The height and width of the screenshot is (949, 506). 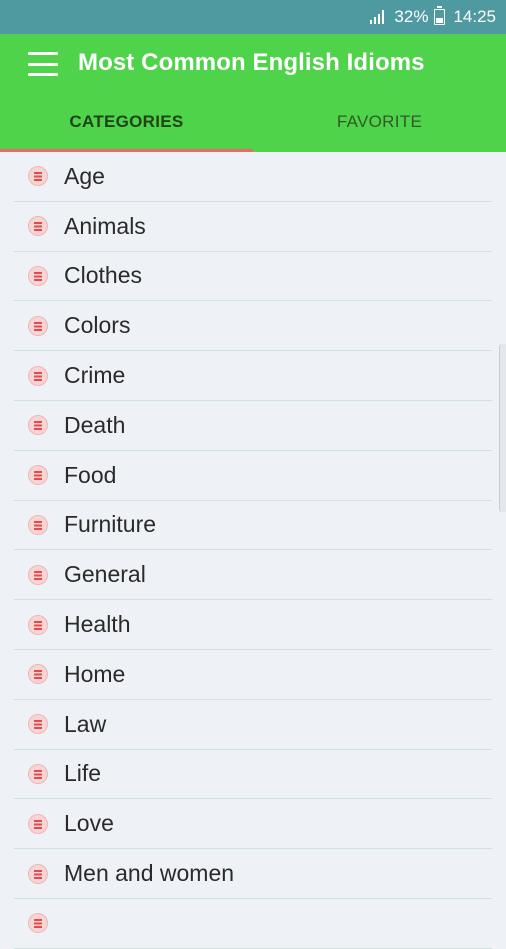 What do you see at coordinates (90, 474) in the screenshot?
I see `list-item-label: Food` at bounding box center [90, 474].